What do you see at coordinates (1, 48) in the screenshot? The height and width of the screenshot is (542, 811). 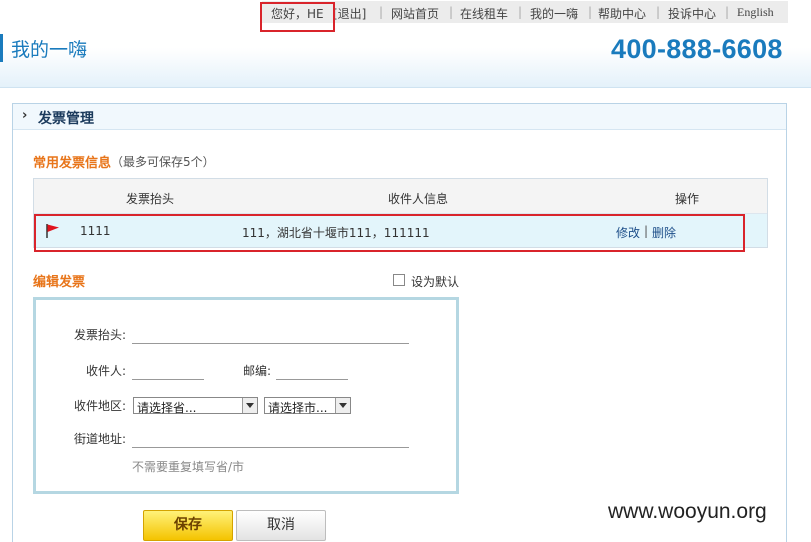 I see `logo-accent-bar` at bounding box center [1, 48].